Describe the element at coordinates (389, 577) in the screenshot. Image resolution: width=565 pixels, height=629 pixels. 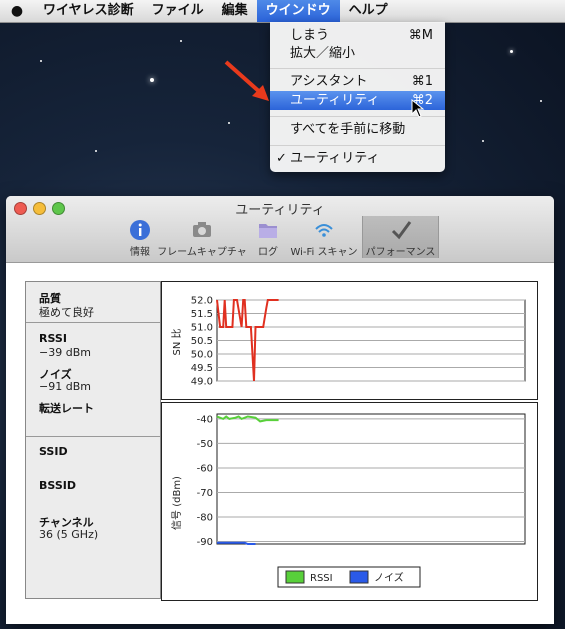
I see `legend-label: ノイズ` at that location.